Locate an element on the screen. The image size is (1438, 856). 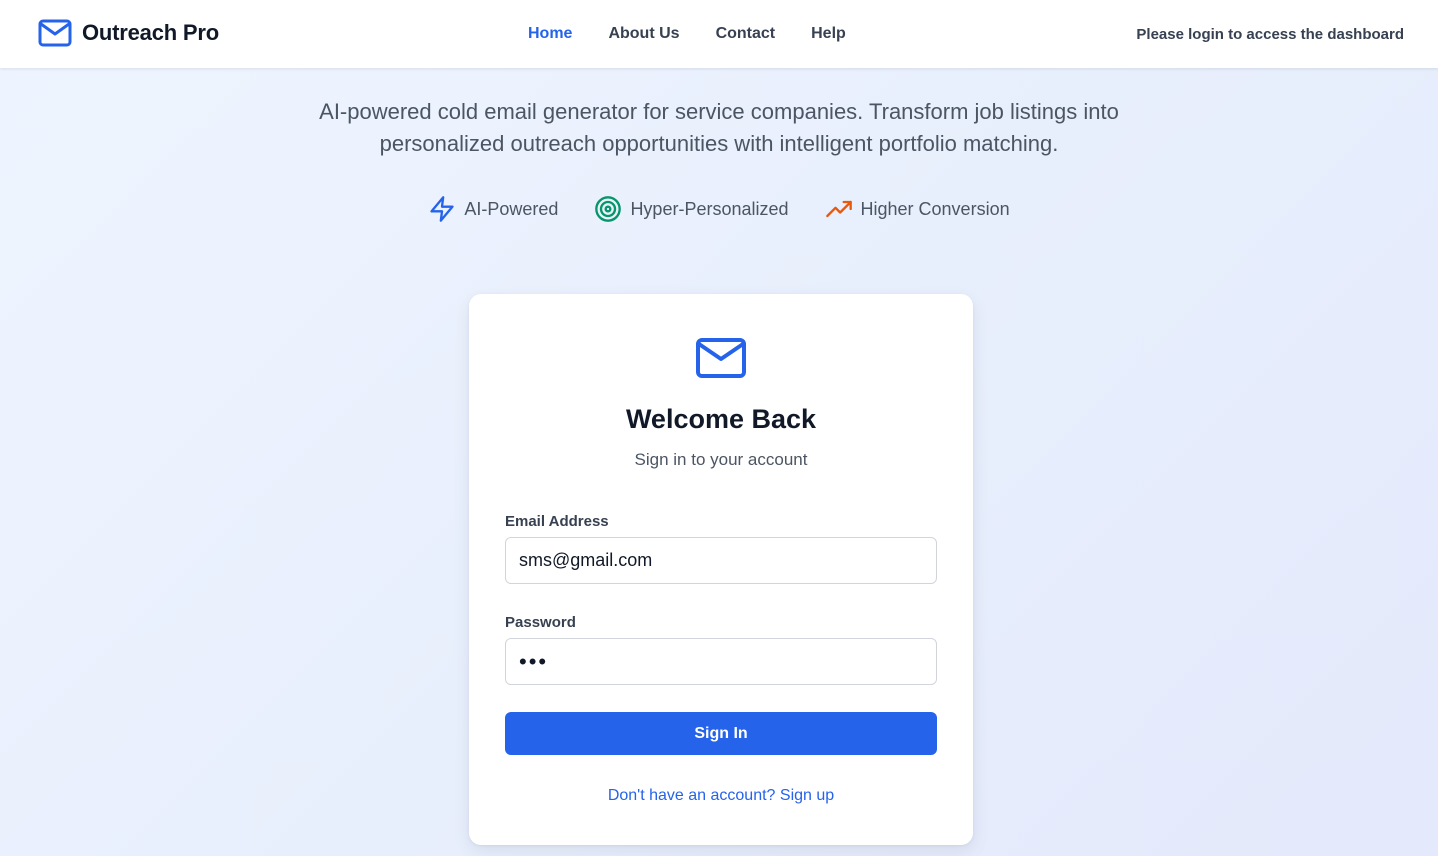
brand-name: Outreach Pro is located at coordinates (150, 32).